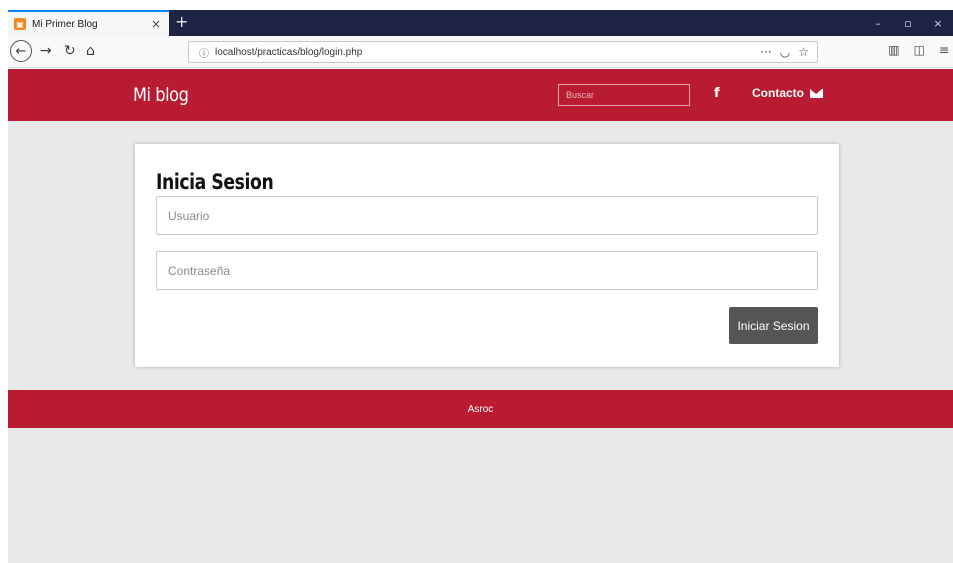 This screenshot has width=953, height=563. What do you see at coordinates (487, 215) in the screenshot?
I see `username-input` at bounding box center [487, 215].